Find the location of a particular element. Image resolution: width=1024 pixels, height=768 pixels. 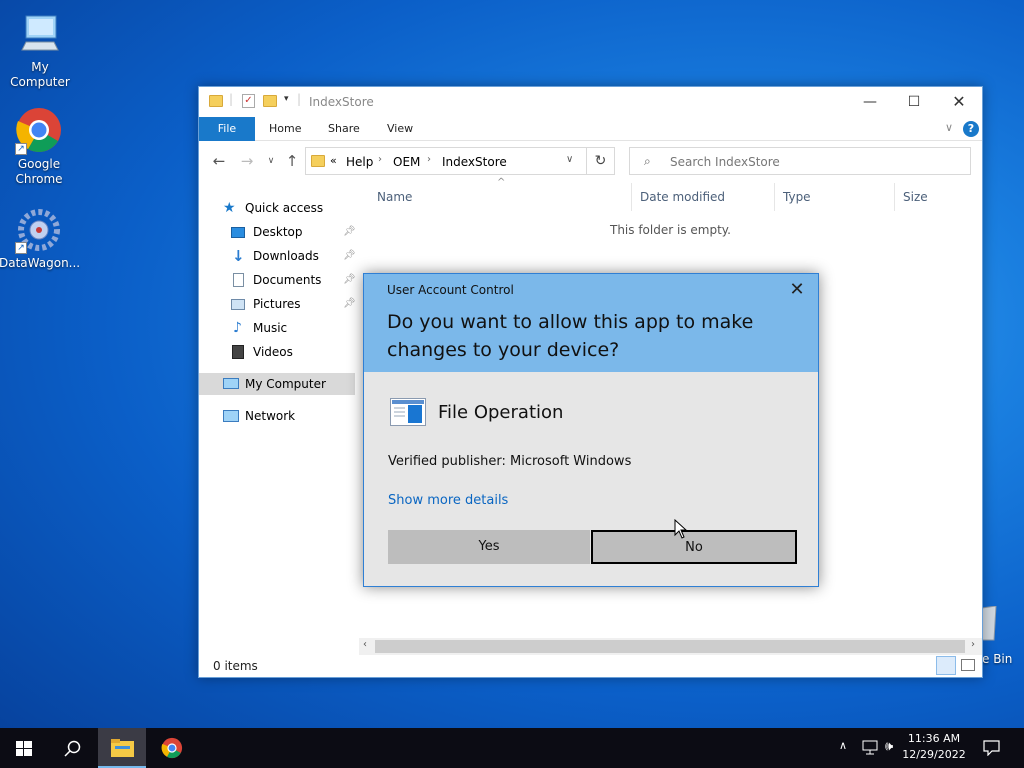

up-button: ↑ is located at coordinates (292, 161).